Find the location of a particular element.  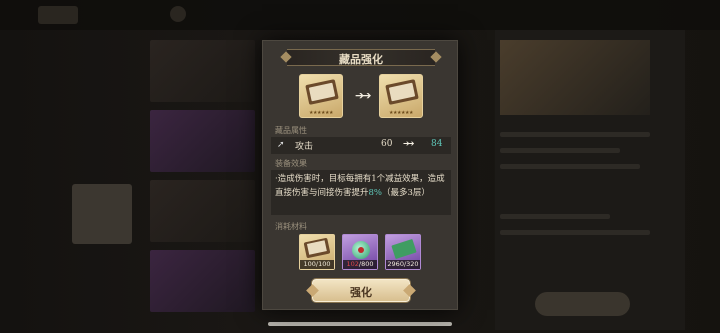

relic-after-icon: ★★★★★★ is located at coordinates (401, 96).